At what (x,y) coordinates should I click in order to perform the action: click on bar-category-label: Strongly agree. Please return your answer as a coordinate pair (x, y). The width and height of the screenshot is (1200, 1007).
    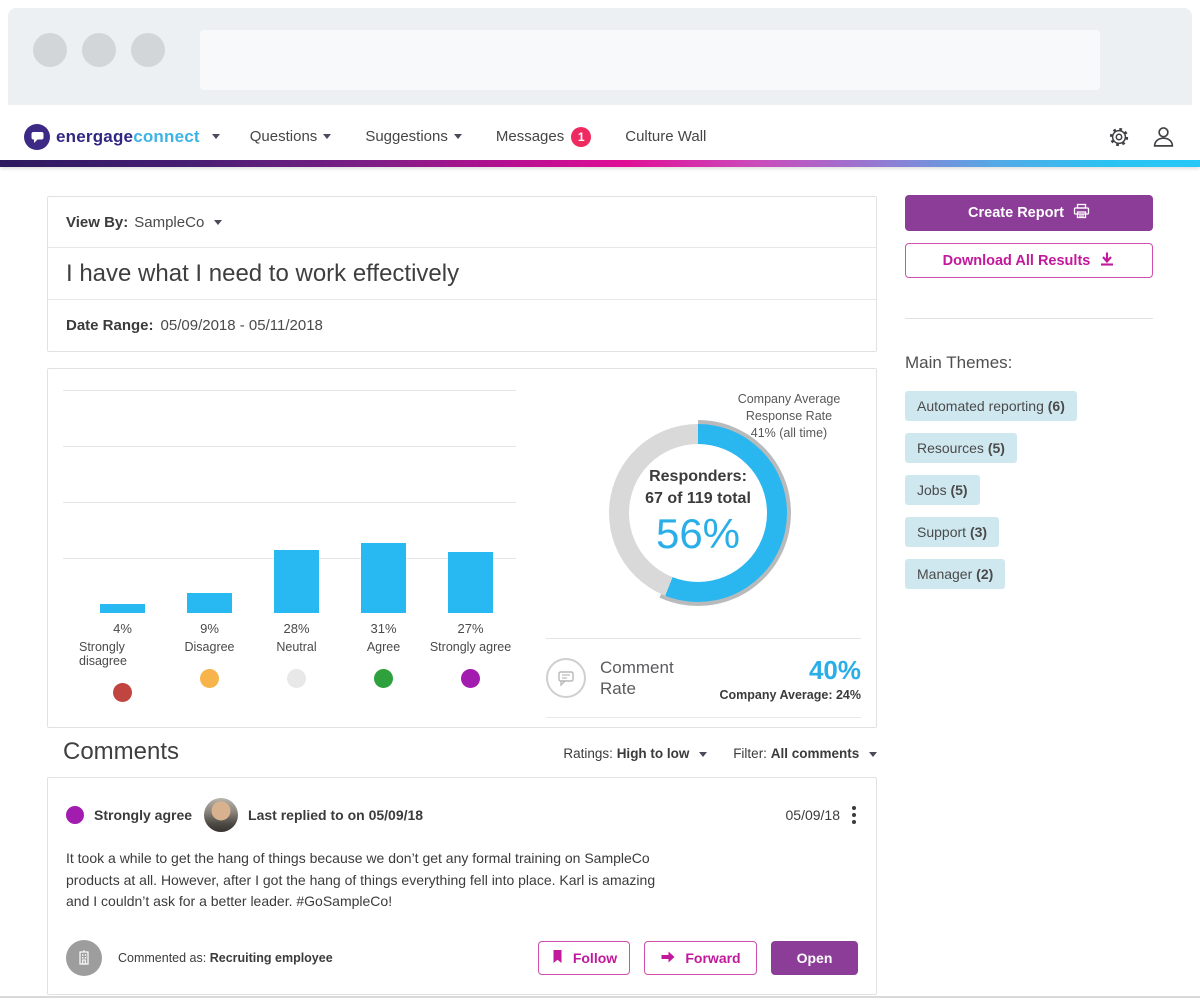
    Looking at the image, I should click on (470, 647).